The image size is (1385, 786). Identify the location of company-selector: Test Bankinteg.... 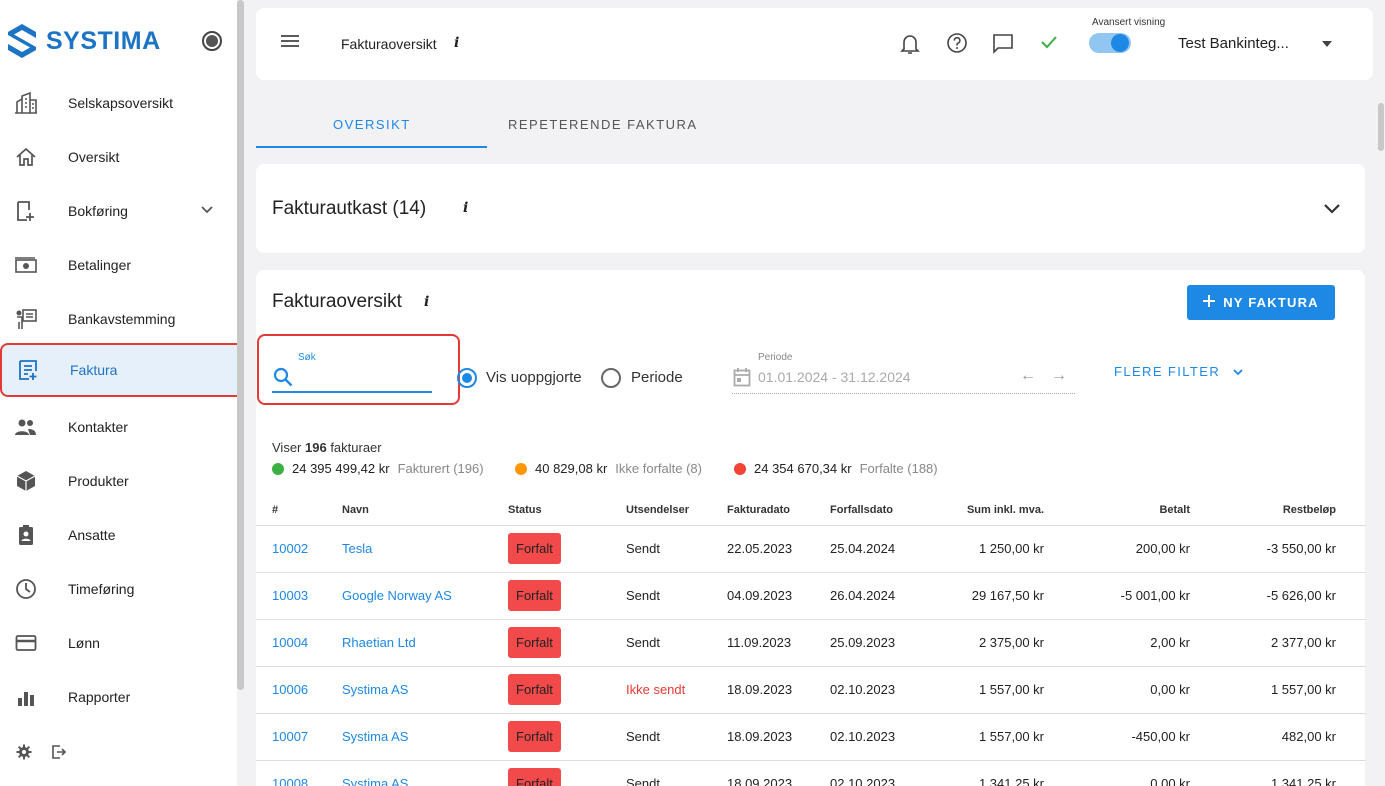
(1233, 43).